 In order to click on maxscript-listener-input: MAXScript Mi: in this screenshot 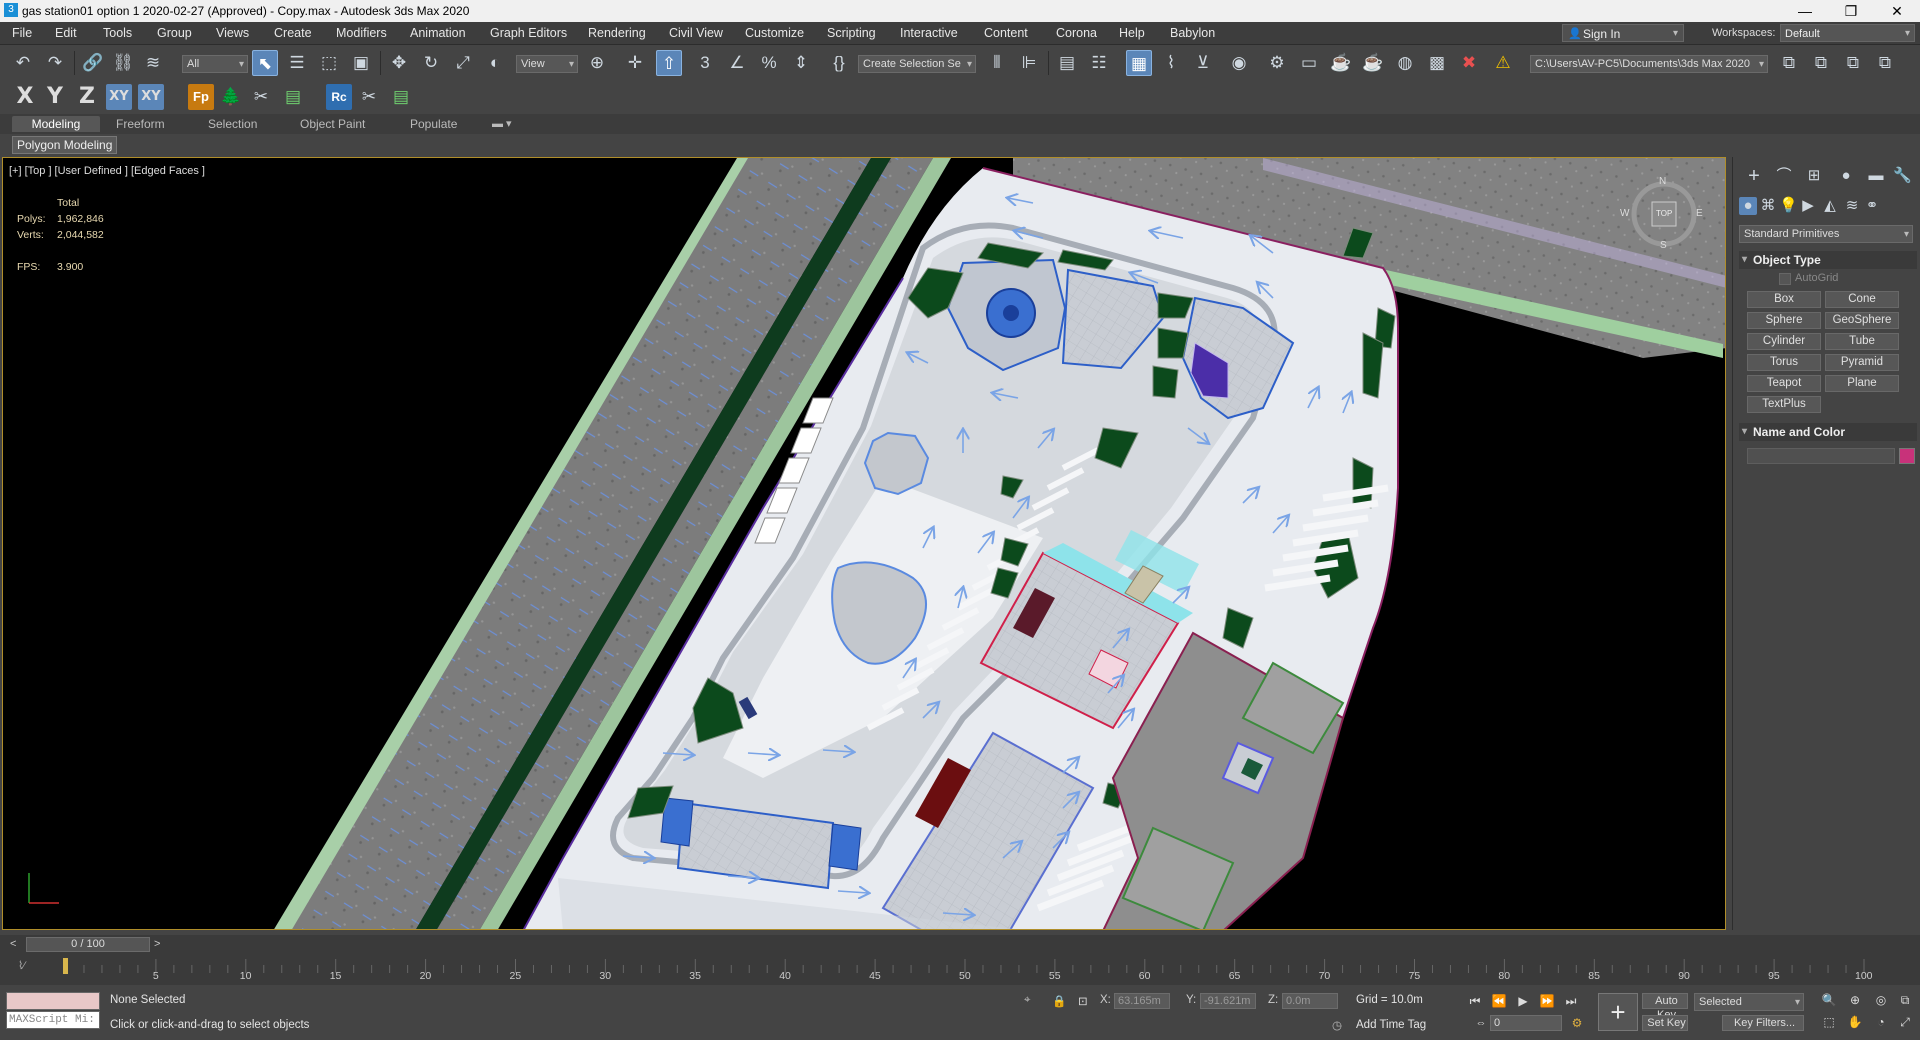, I will do `click(53, 1020)`.